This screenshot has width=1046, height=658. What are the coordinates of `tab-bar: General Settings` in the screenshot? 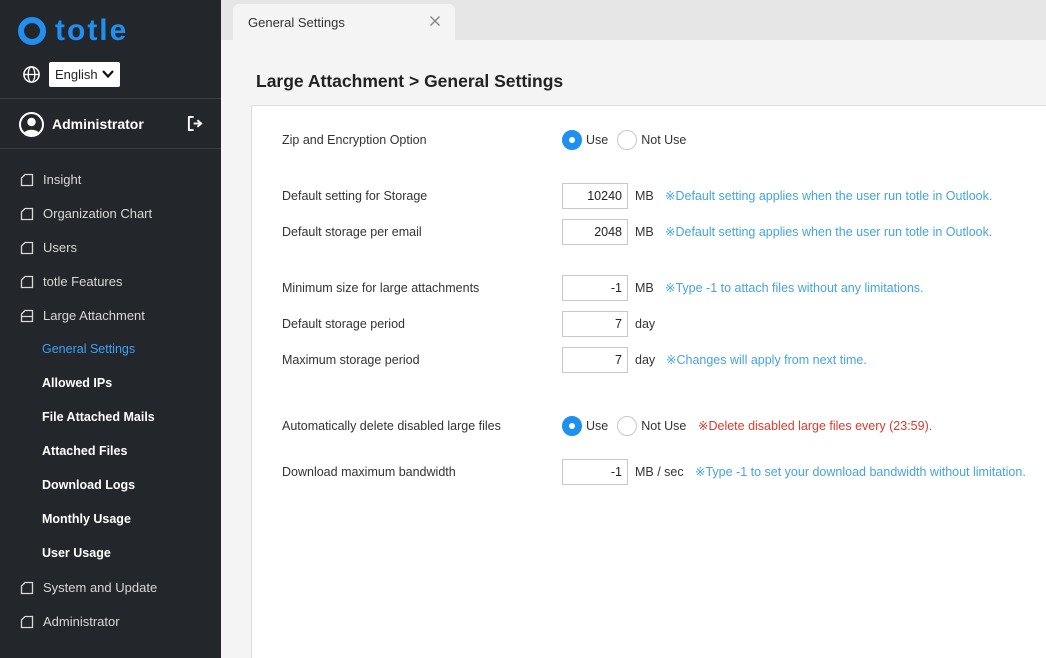 It's located at (633, 20).